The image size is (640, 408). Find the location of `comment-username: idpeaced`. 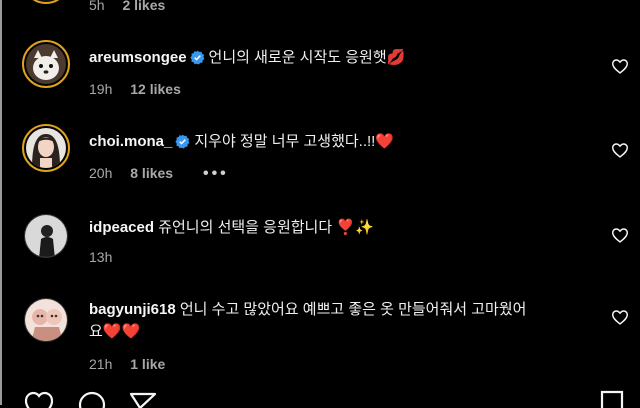

comment-username: idpeaced is located at coordinates (121, 227).